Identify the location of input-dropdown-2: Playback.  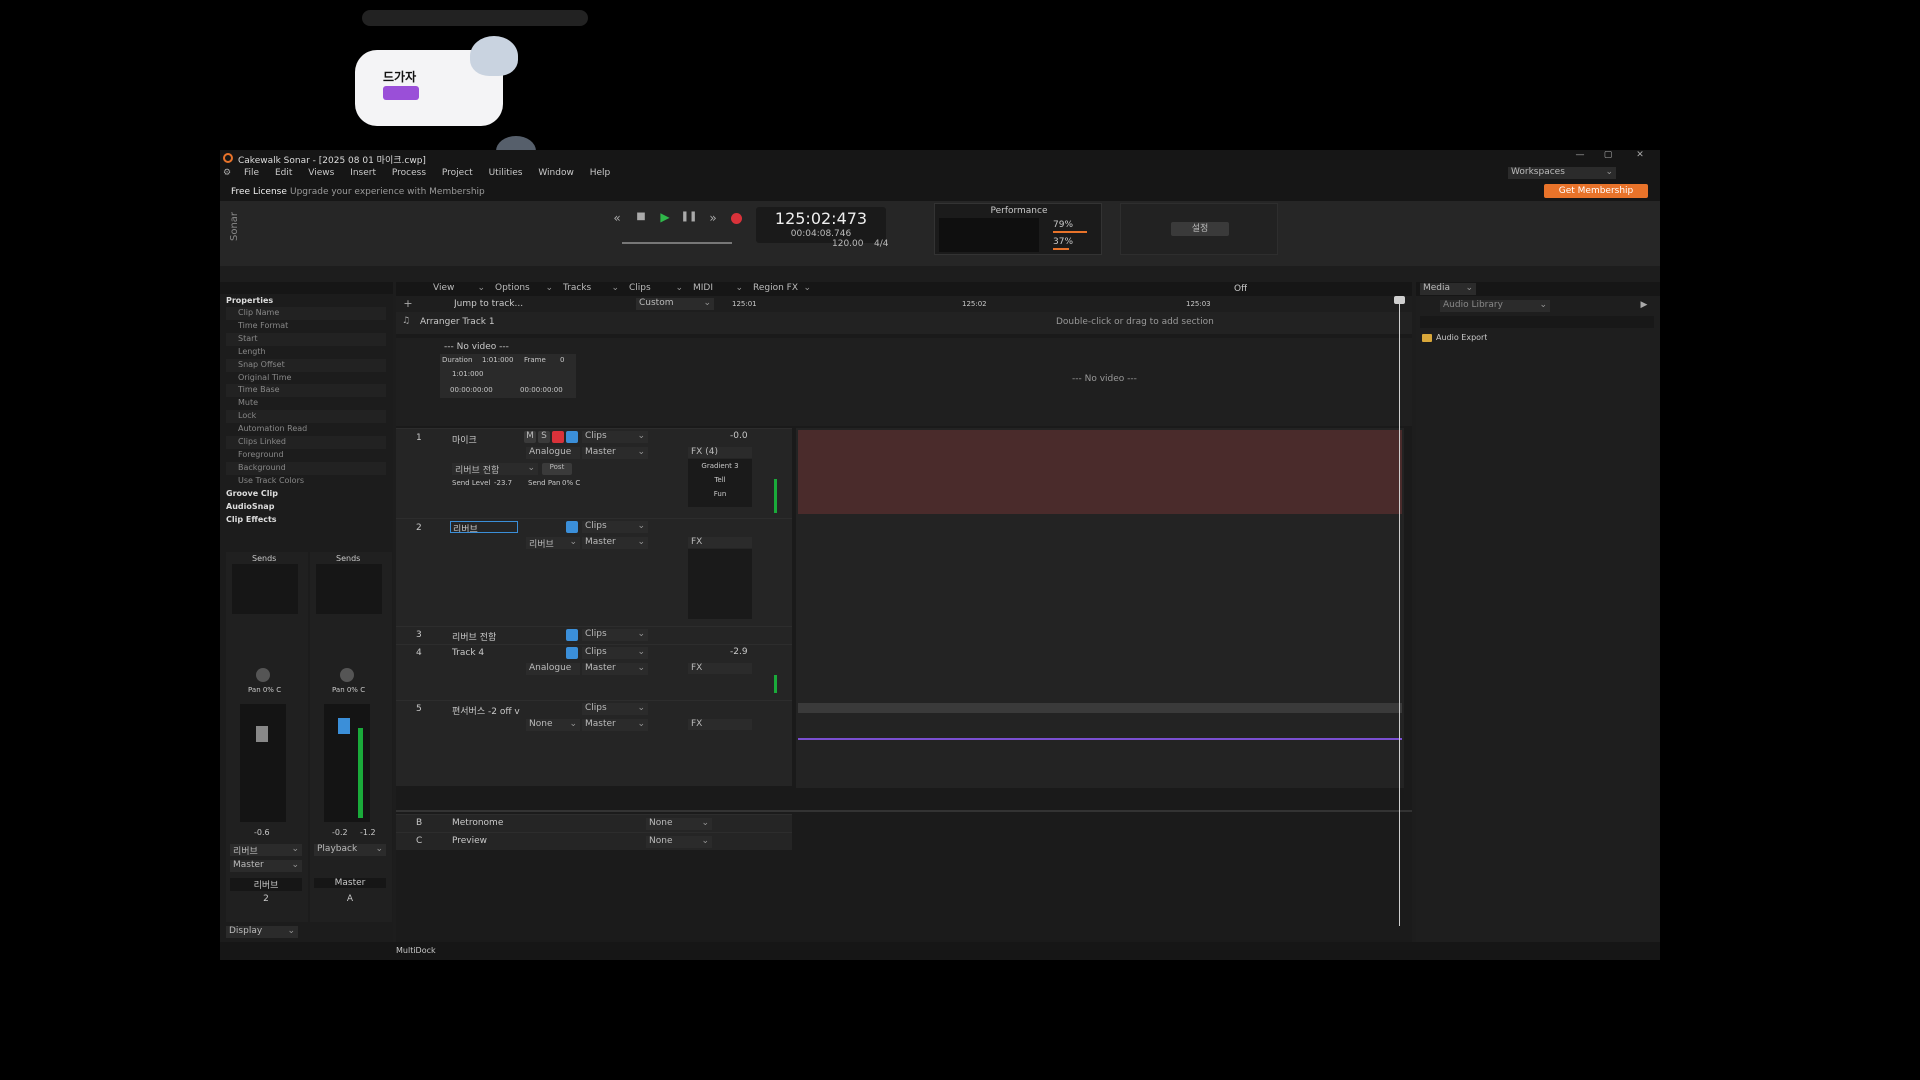
(350, 850).